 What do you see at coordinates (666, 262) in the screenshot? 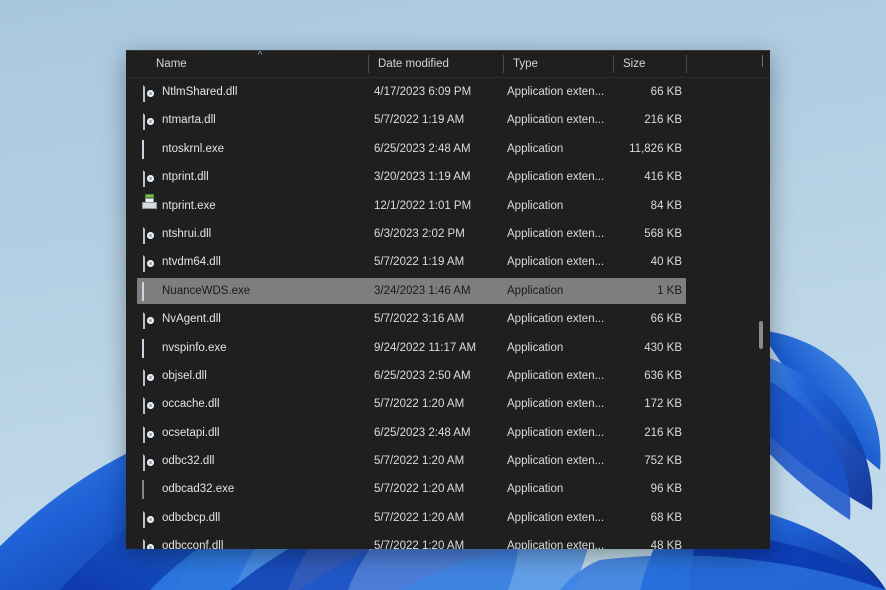
I see `file-size: 40 KB` at bounding box center [666, 262].